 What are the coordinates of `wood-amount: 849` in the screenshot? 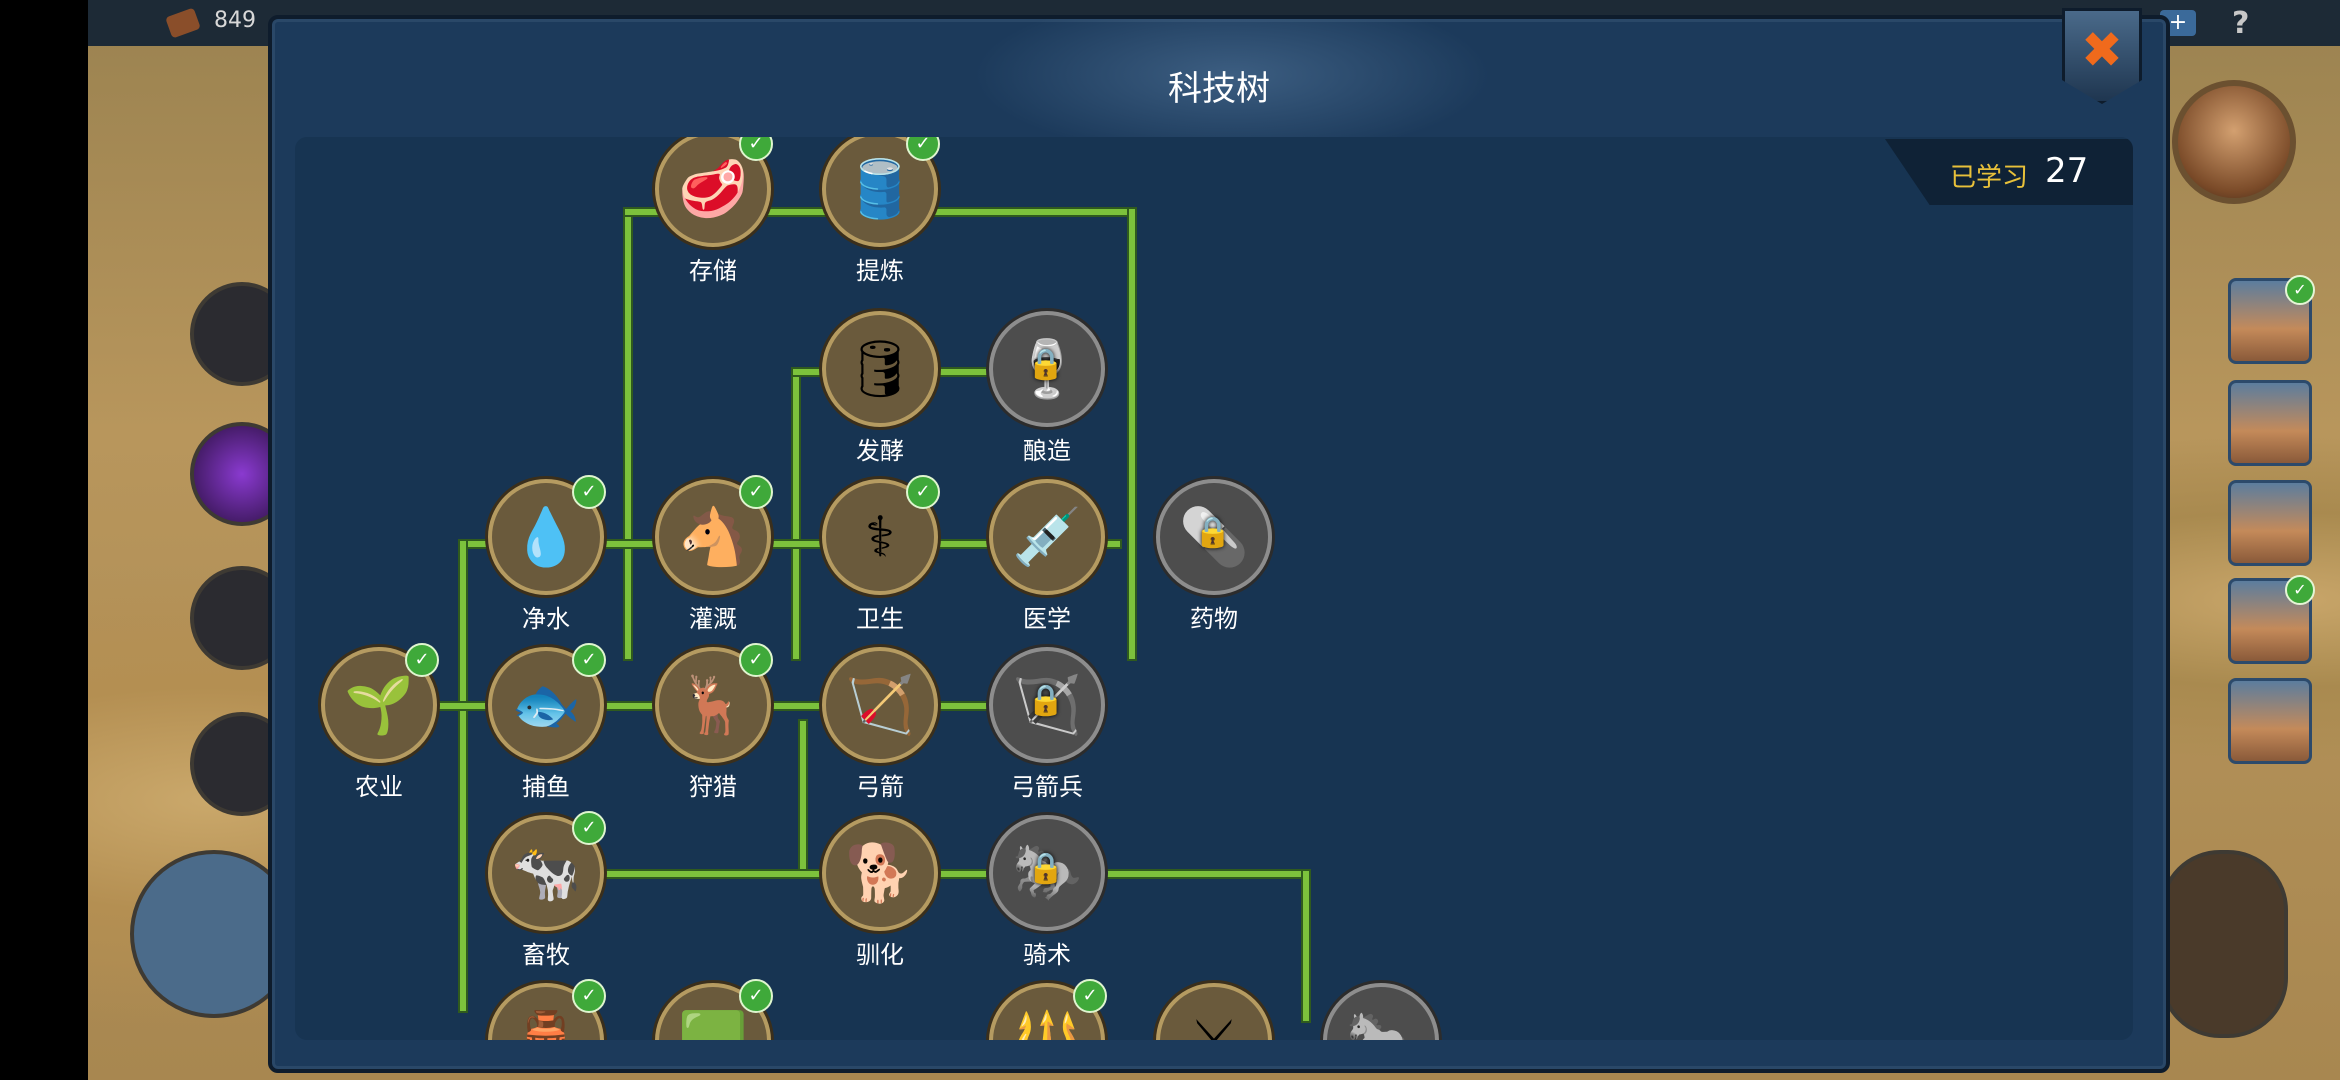 It's located at (235, 20).